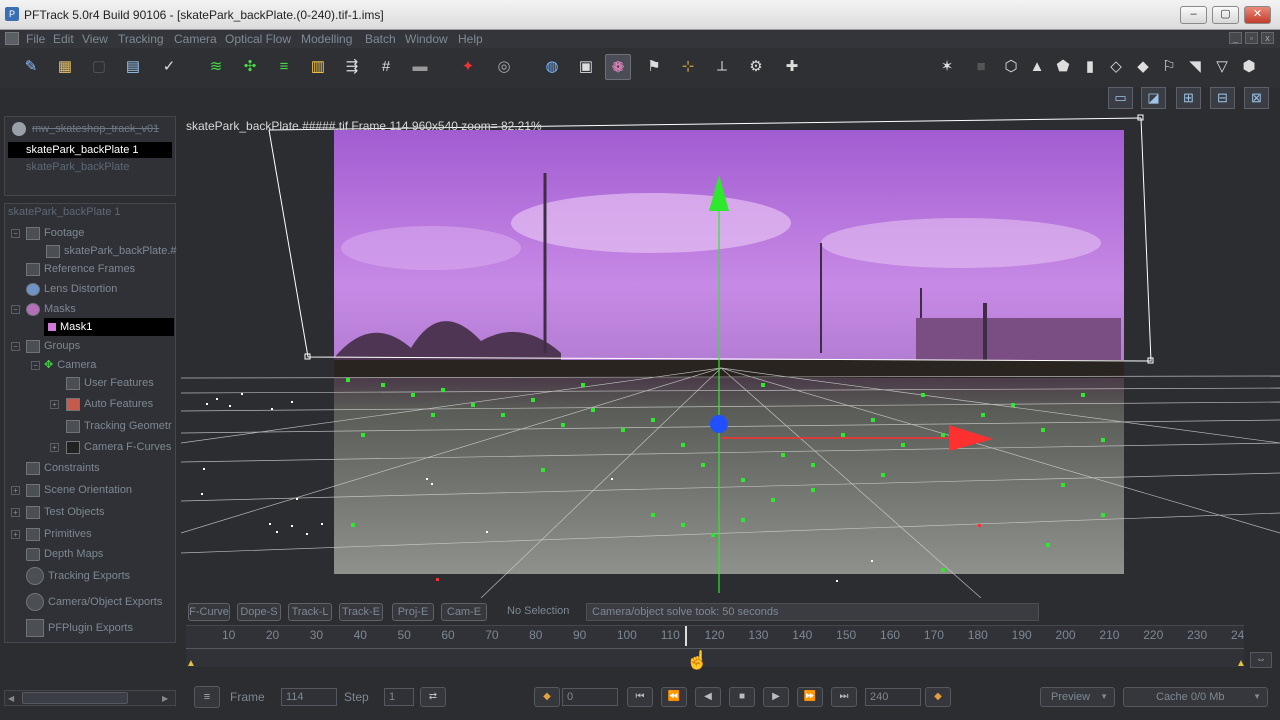 This screenshot has width=1280, height=720. I want to click on go-start-icon: ⏮, so click(640, 697).